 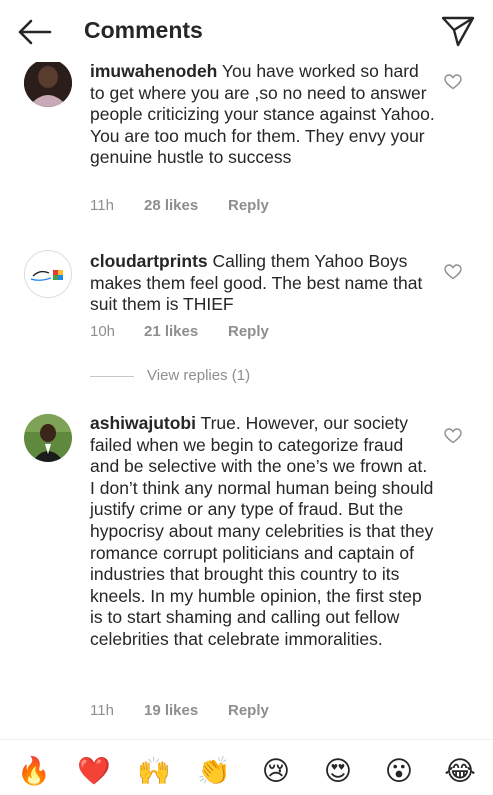 What do you see at coordinates (143, 30) in the screenshot?
I see `page-title: Comments` at bounding box center [143, 30].